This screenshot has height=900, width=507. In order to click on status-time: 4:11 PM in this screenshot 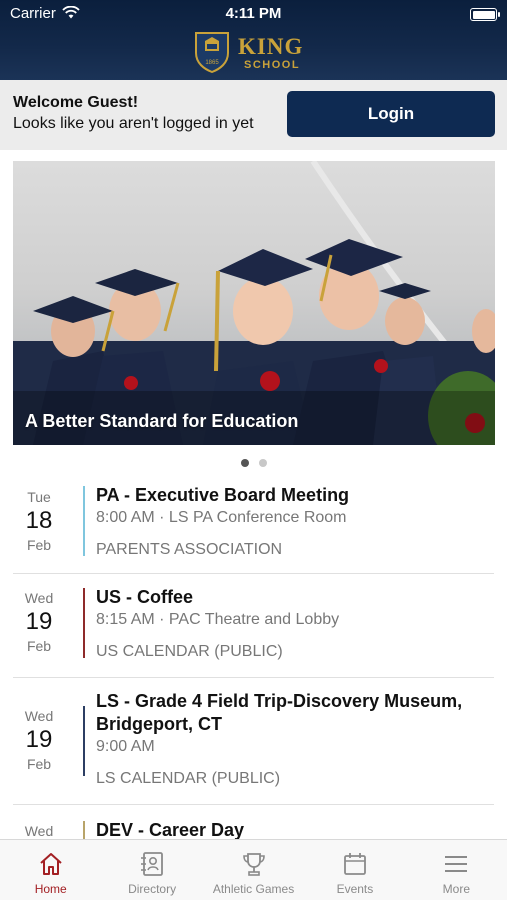, I will do `click(253, 13)`.